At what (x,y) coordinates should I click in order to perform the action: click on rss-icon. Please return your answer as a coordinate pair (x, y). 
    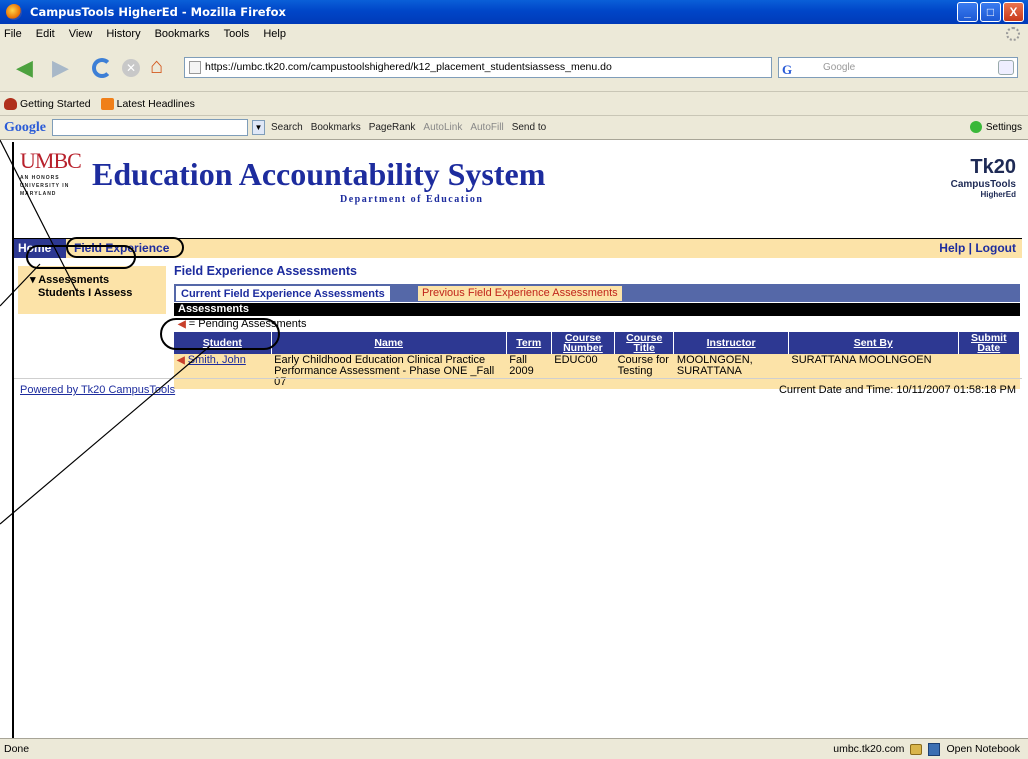
    Looking at the image, I should click on (107, 103).